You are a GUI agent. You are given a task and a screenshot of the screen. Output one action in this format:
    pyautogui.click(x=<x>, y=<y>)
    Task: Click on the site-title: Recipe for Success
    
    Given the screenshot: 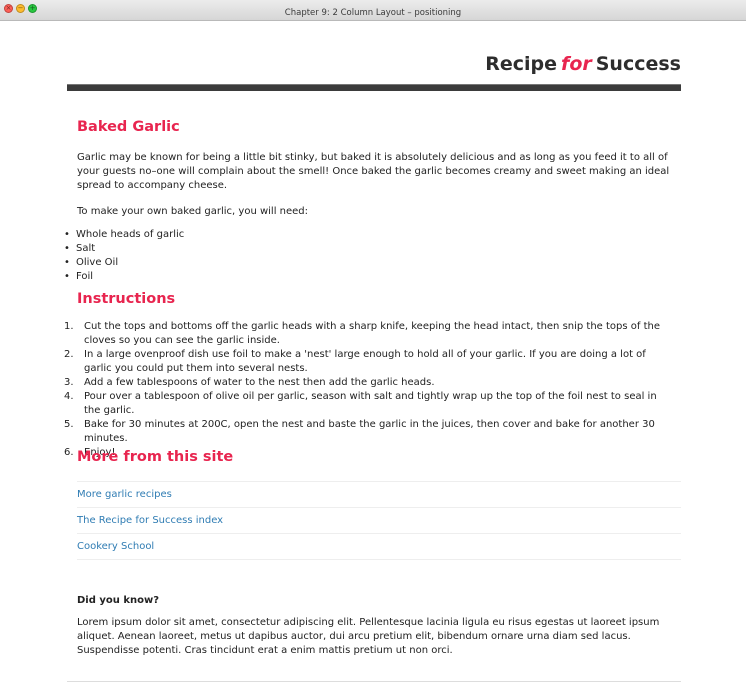 What is the action you would take?
    pyautogui.click(x=583, y=64)
    